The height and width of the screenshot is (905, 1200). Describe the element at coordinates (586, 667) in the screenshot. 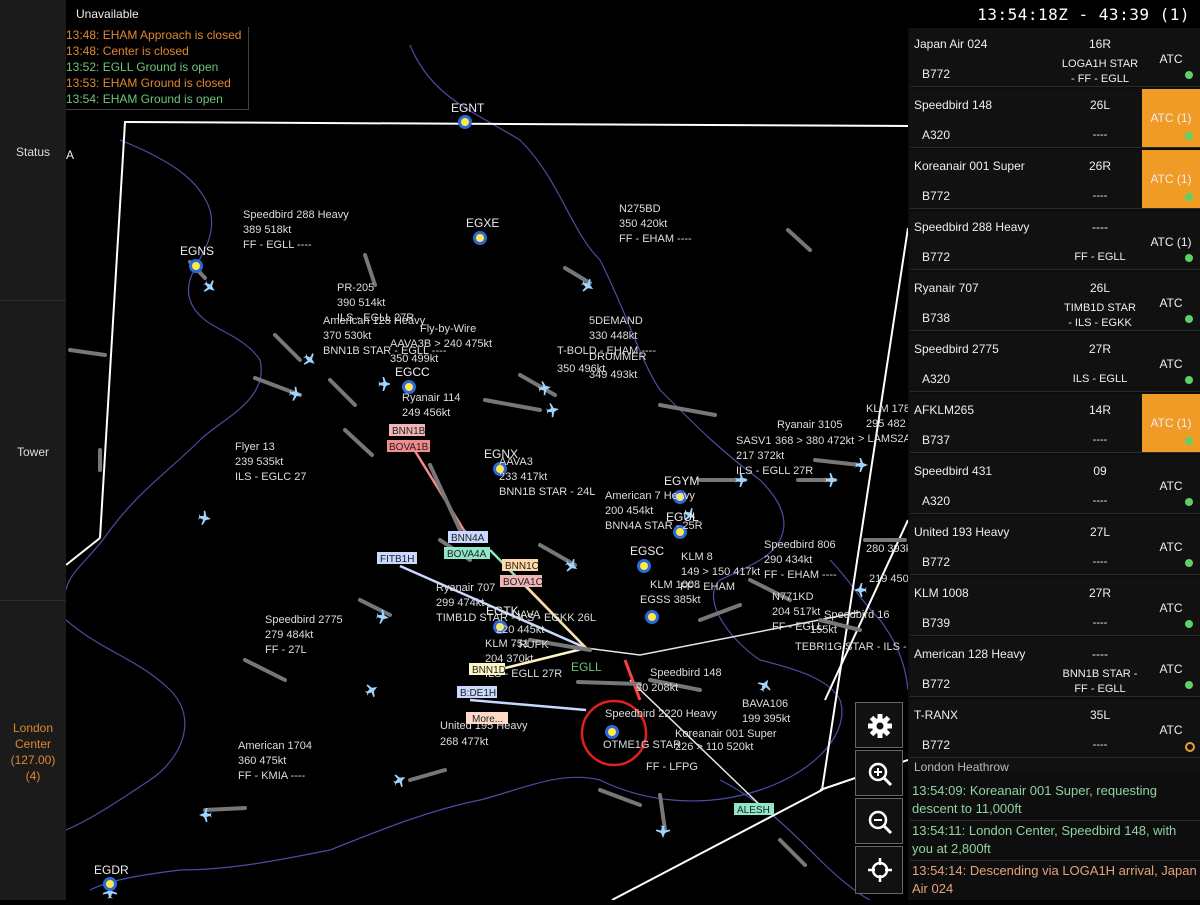

I see `airport-label: EGLL` at that location.